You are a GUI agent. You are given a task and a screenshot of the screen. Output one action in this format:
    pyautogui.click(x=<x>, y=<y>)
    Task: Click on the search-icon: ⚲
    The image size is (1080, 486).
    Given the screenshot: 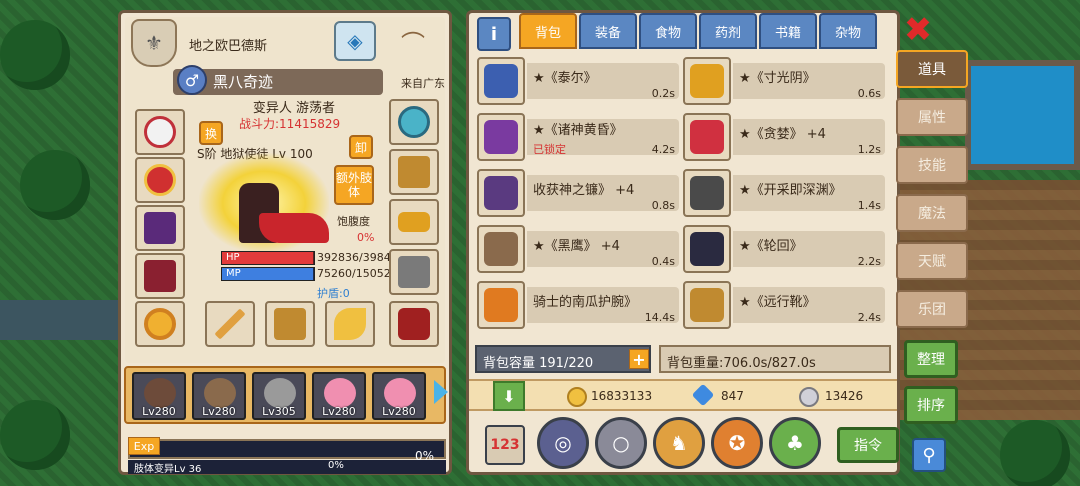 What is the action you would take?
    pyautogui.click(x=929, y=455)
    